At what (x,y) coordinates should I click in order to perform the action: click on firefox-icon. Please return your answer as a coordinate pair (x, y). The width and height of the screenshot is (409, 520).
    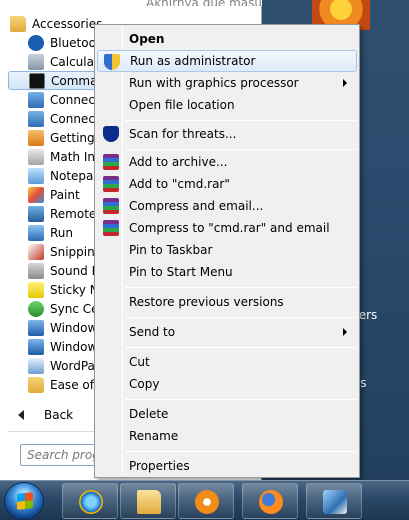
    Looking at the image, I should click on (271, 502).